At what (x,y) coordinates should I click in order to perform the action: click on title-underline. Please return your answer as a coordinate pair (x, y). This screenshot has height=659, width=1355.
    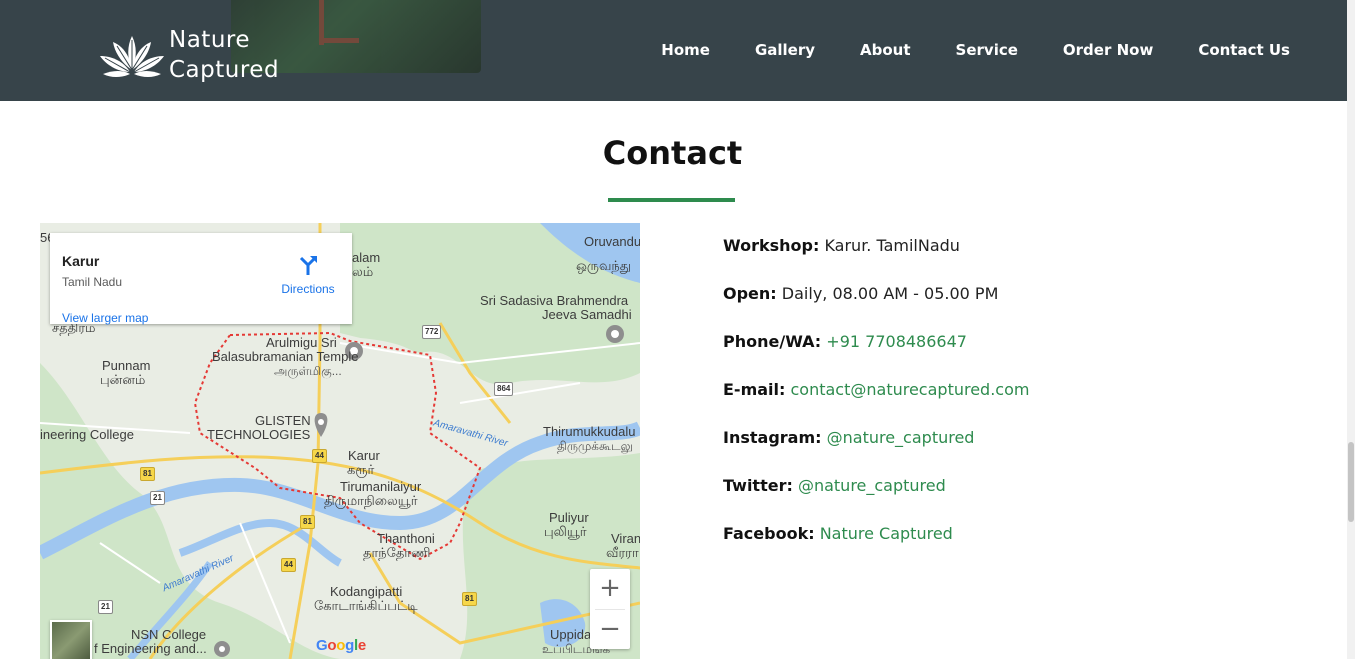
    Looking at the image, I should click on (671, 200).